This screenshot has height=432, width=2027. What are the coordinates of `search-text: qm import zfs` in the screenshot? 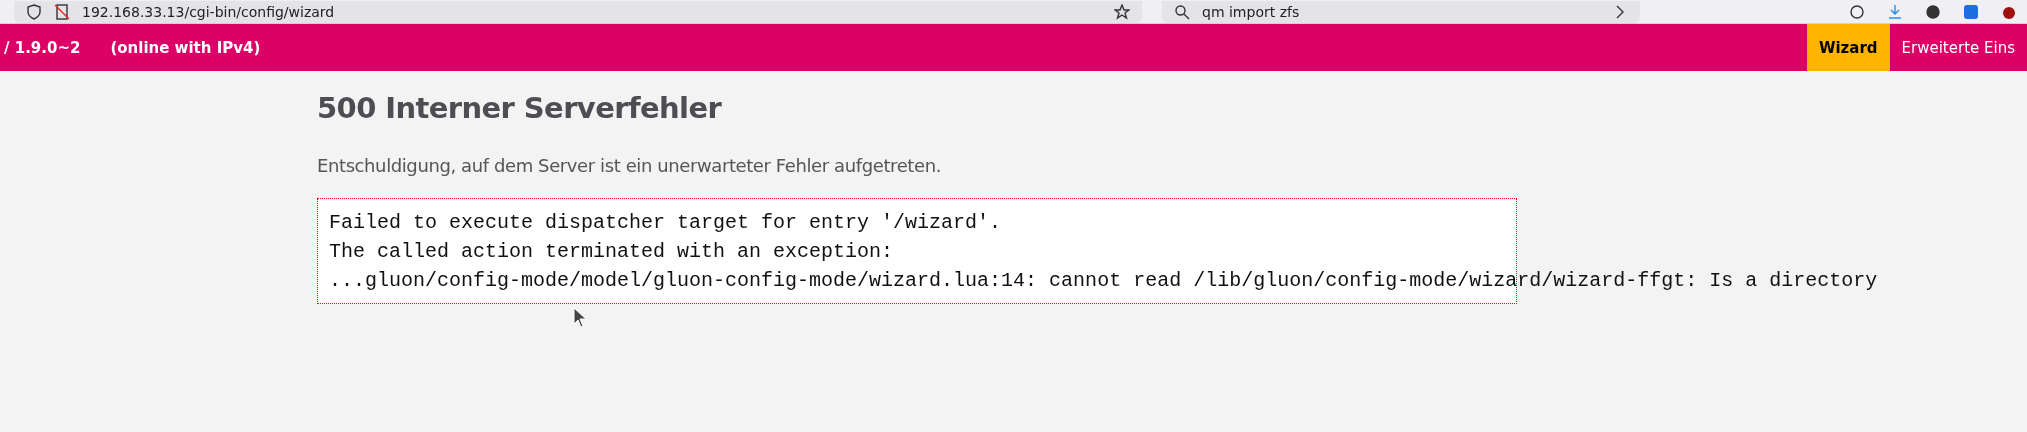 It's located at (1251, 11).